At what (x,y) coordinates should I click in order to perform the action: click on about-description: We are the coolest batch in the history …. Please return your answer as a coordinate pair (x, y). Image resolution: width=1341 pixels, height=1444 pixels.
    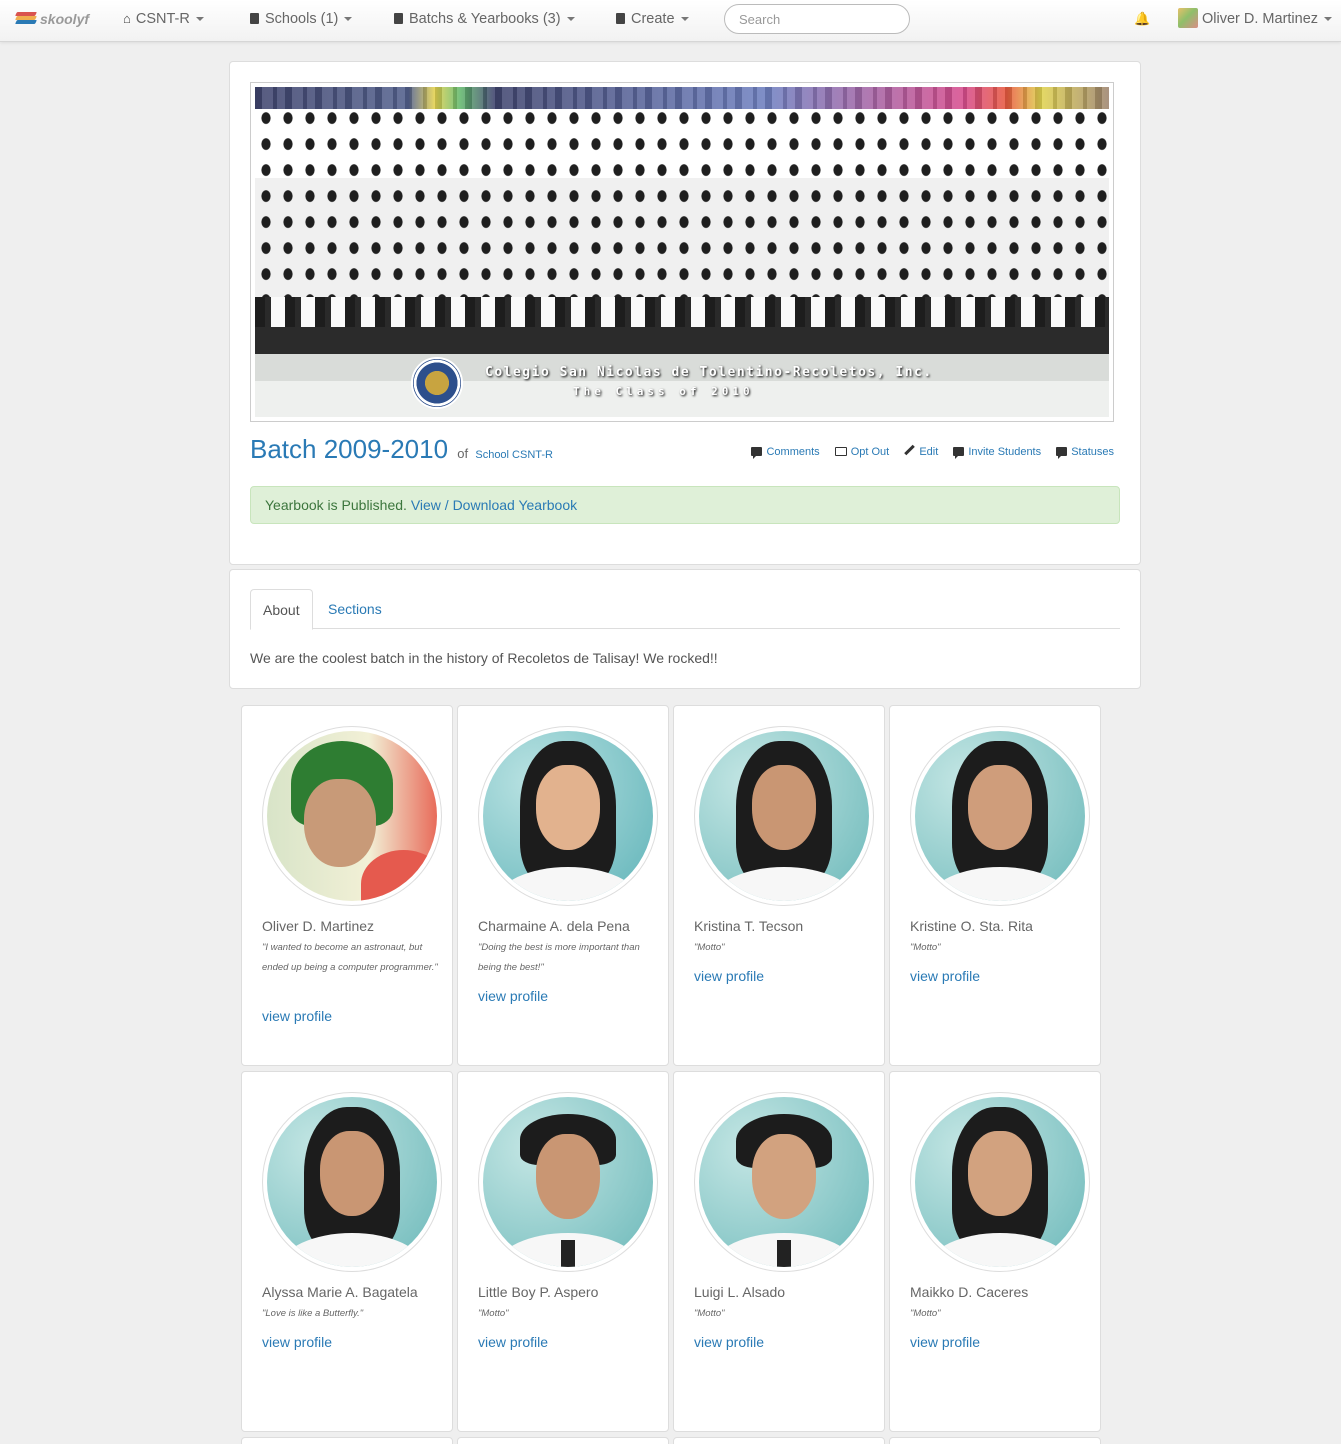
    Looking at the image, I should click on (484, 658).